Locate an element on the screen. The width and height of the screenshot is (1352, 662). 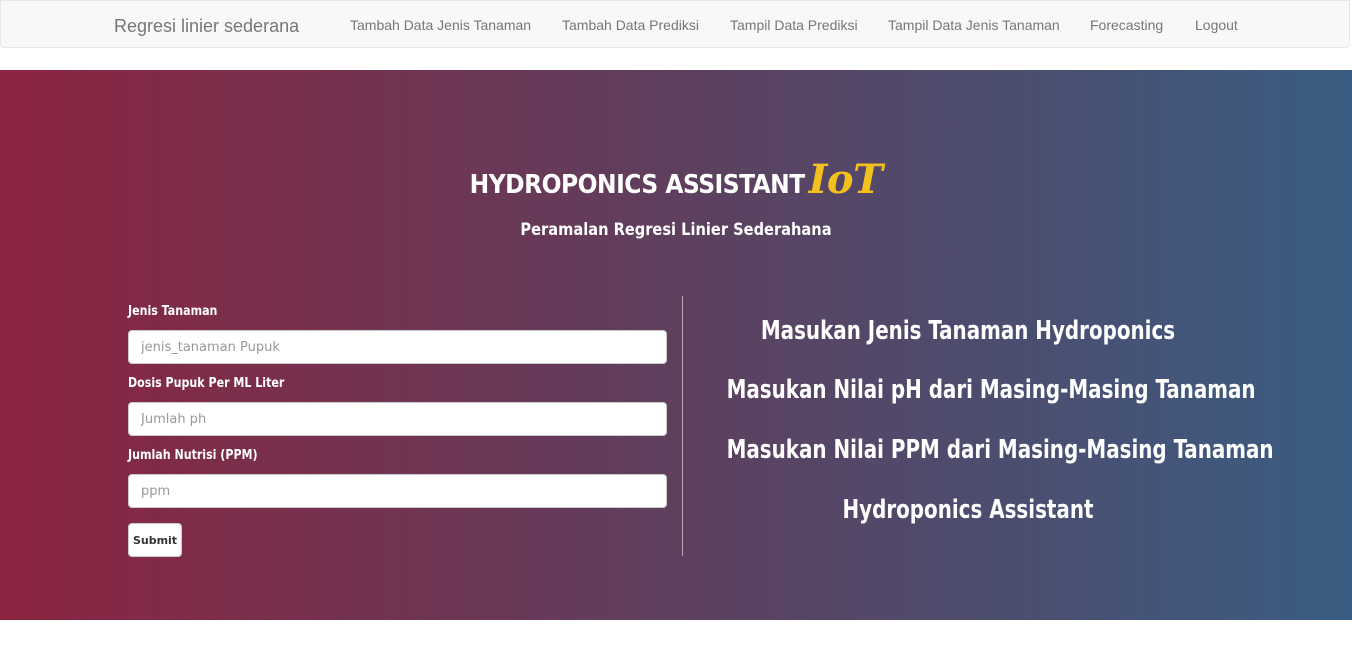
submit-button: Submit is located at coordinates (155, 540).